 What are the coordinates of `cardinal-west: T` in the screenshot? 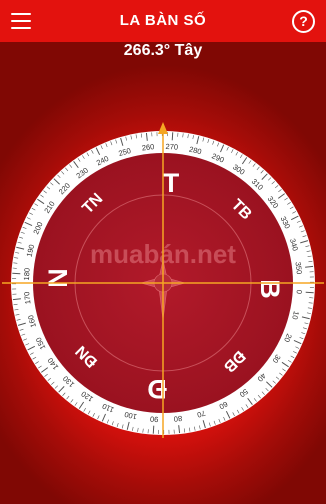 It's located at (171, 183).